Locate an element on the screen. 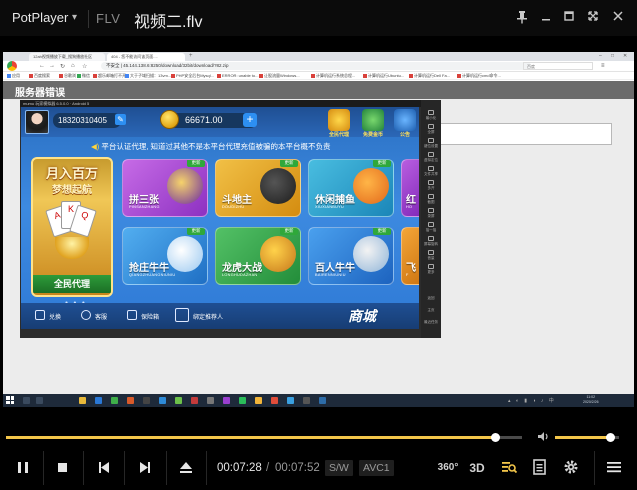 The image size is (637, 490). stop-button is located at coordinates (63, 468).